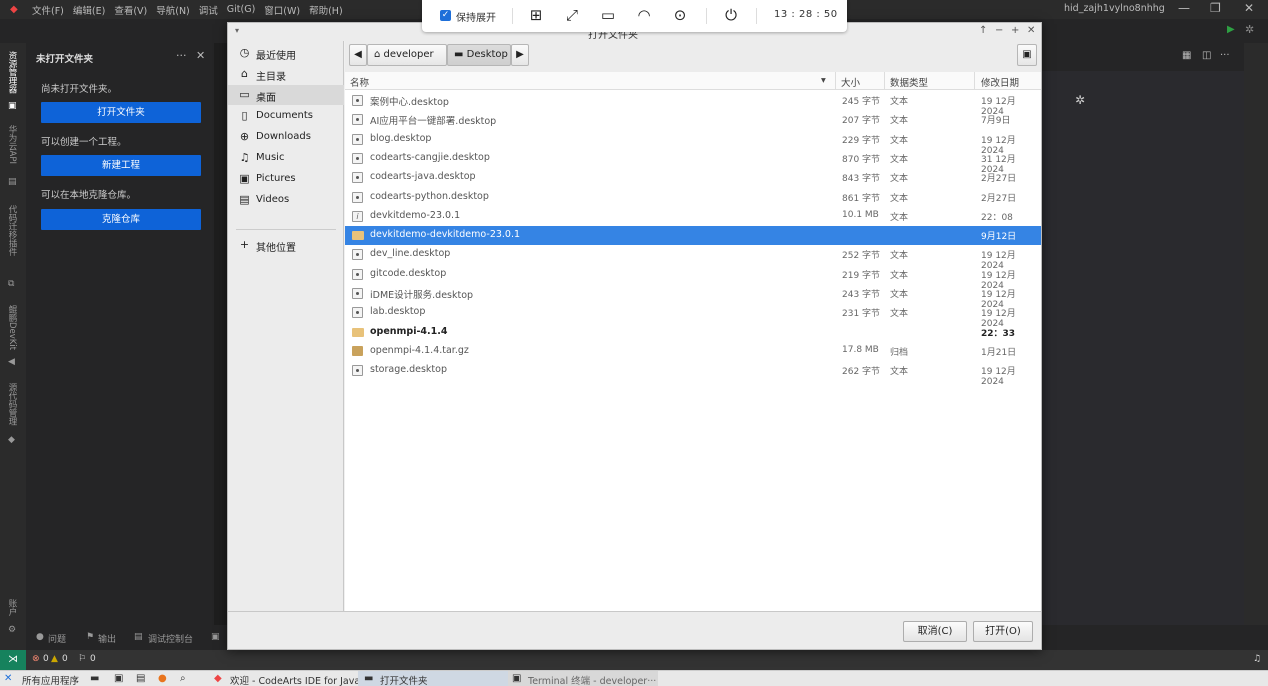 The height and width of the screenshot is (686, 1268). Describe the element at coordinates (200, 55) in the screenshot. I see `sidebar-close-icon: ✕` at that location.